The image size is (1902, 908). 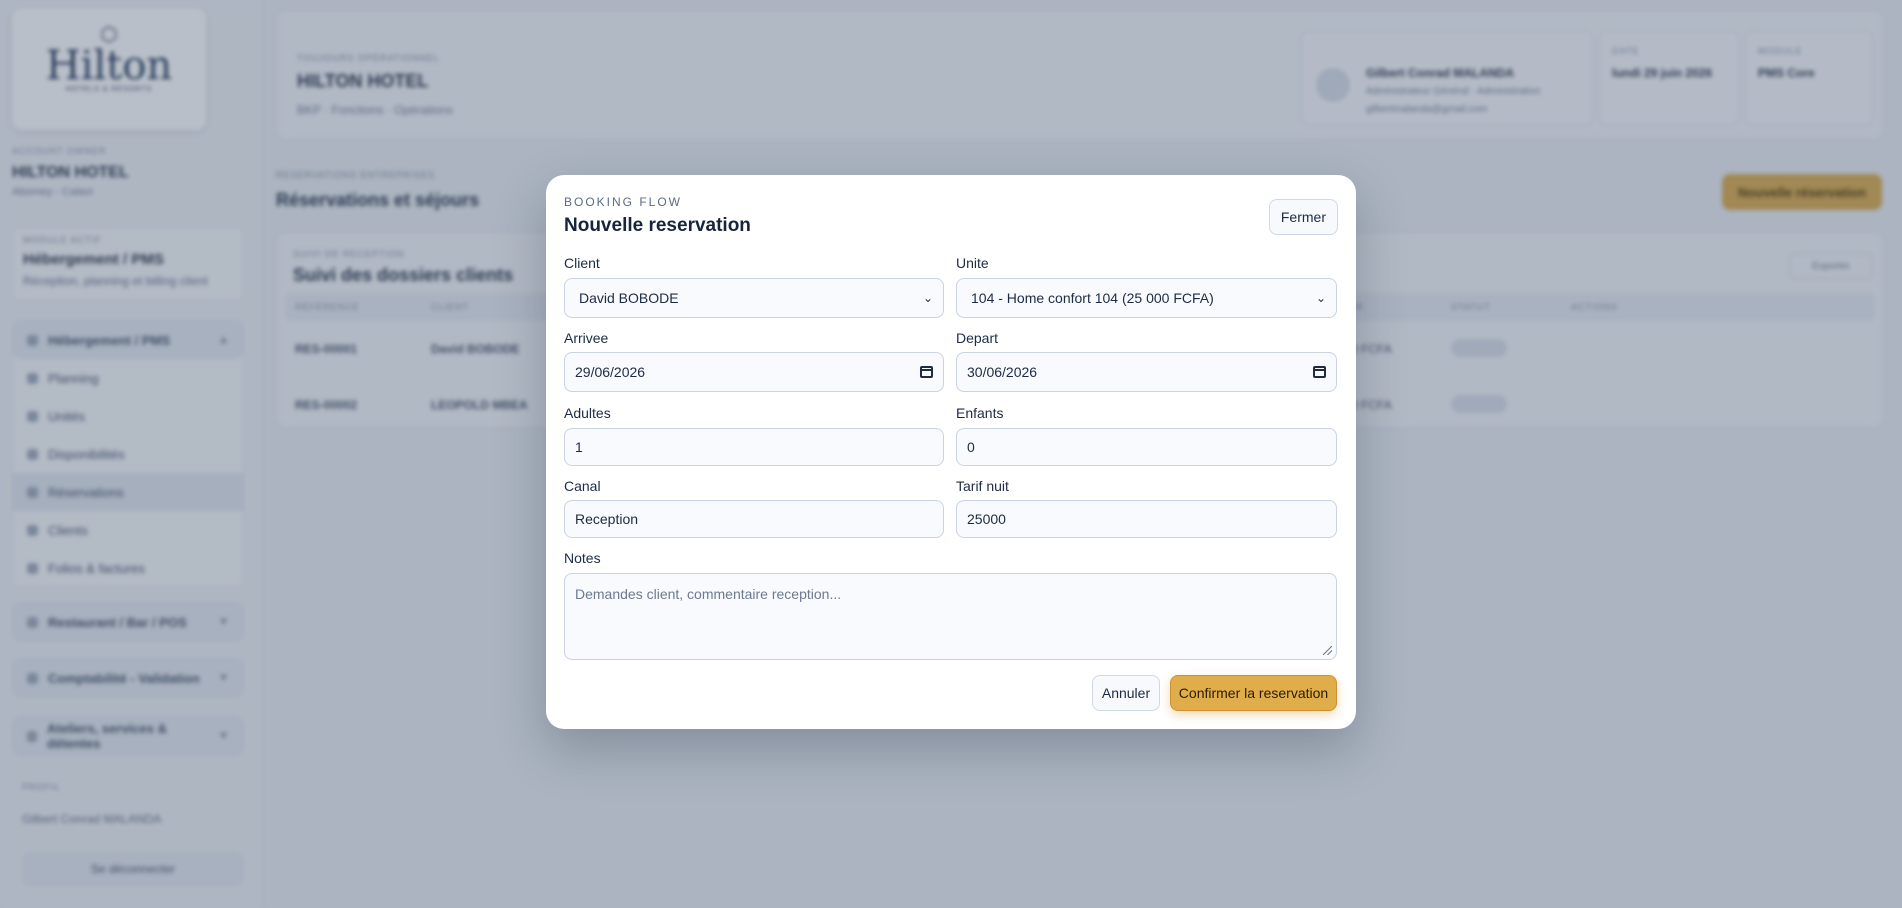 What do you see at coordinates (1303, 217) in the screenshot?
I see `close-button: Fermer` at bounding box center [1303, 217].